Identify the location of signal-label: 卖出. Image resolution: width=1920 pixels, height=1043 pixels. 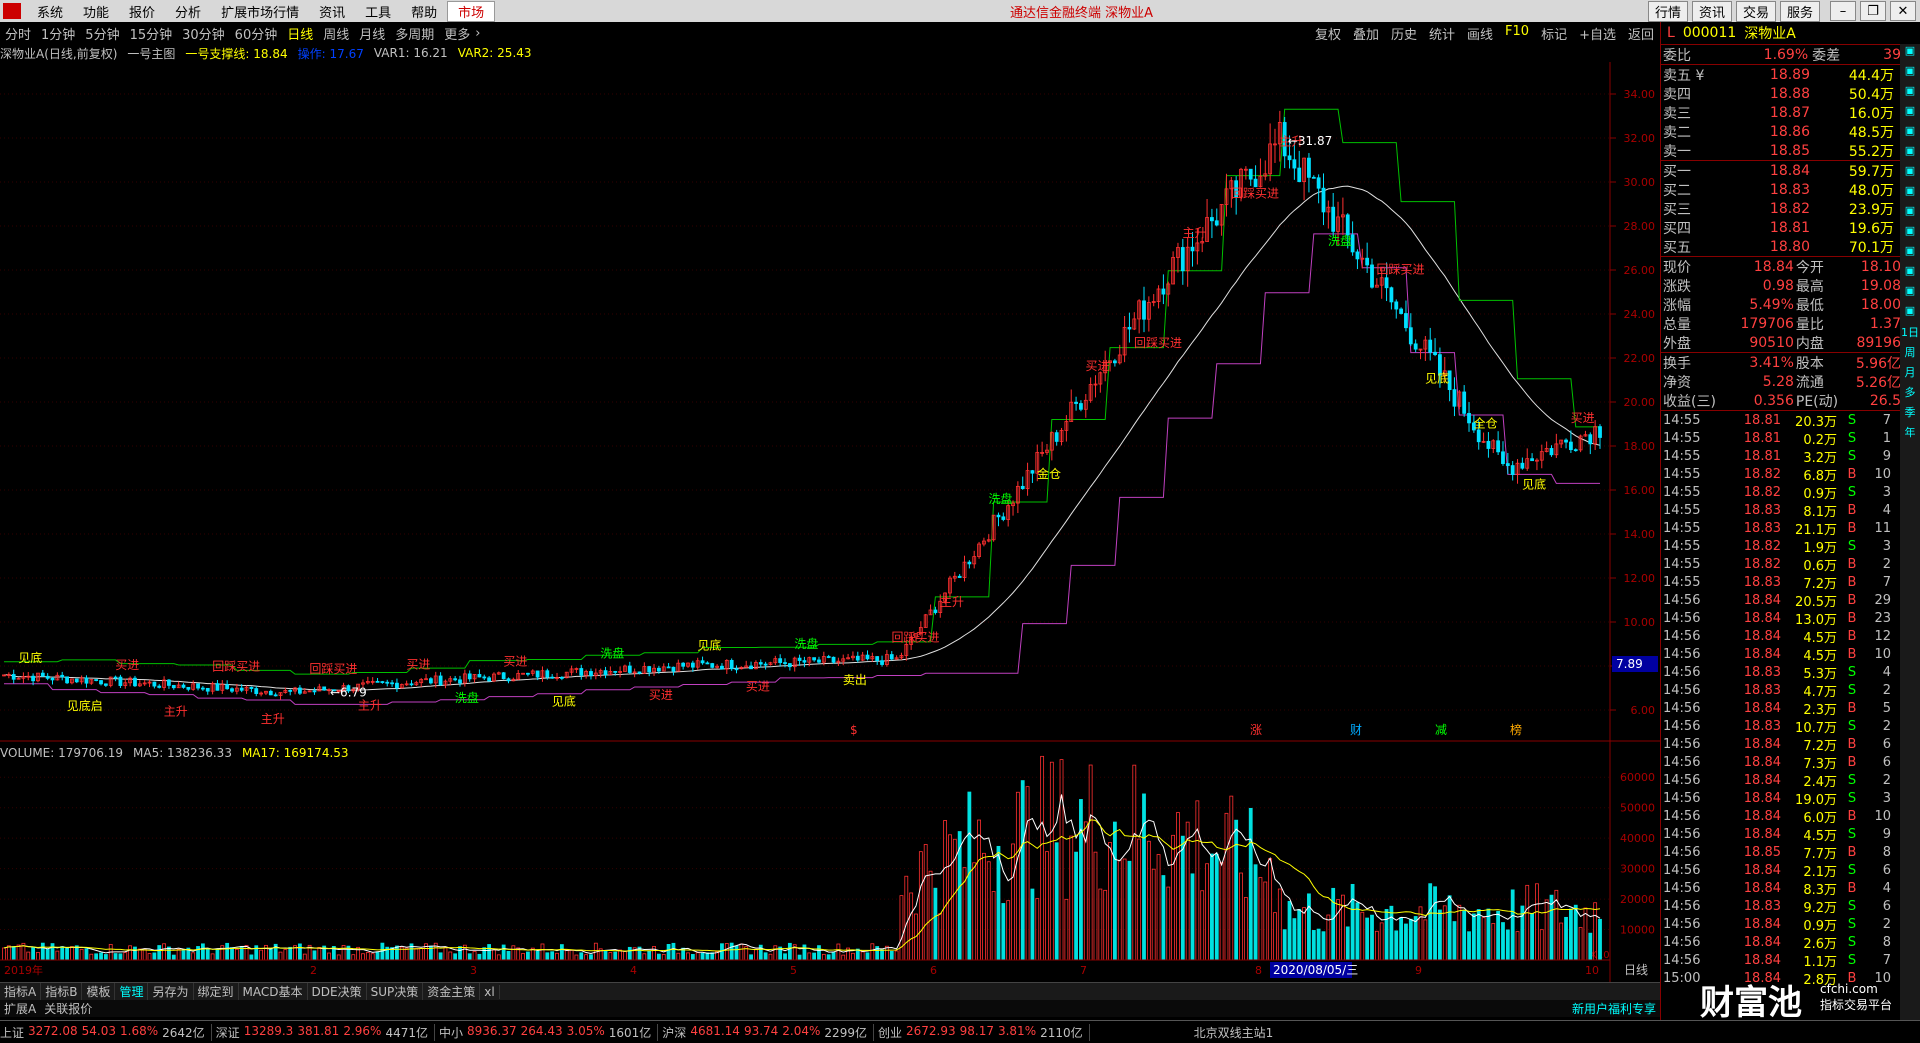
(855, 680).